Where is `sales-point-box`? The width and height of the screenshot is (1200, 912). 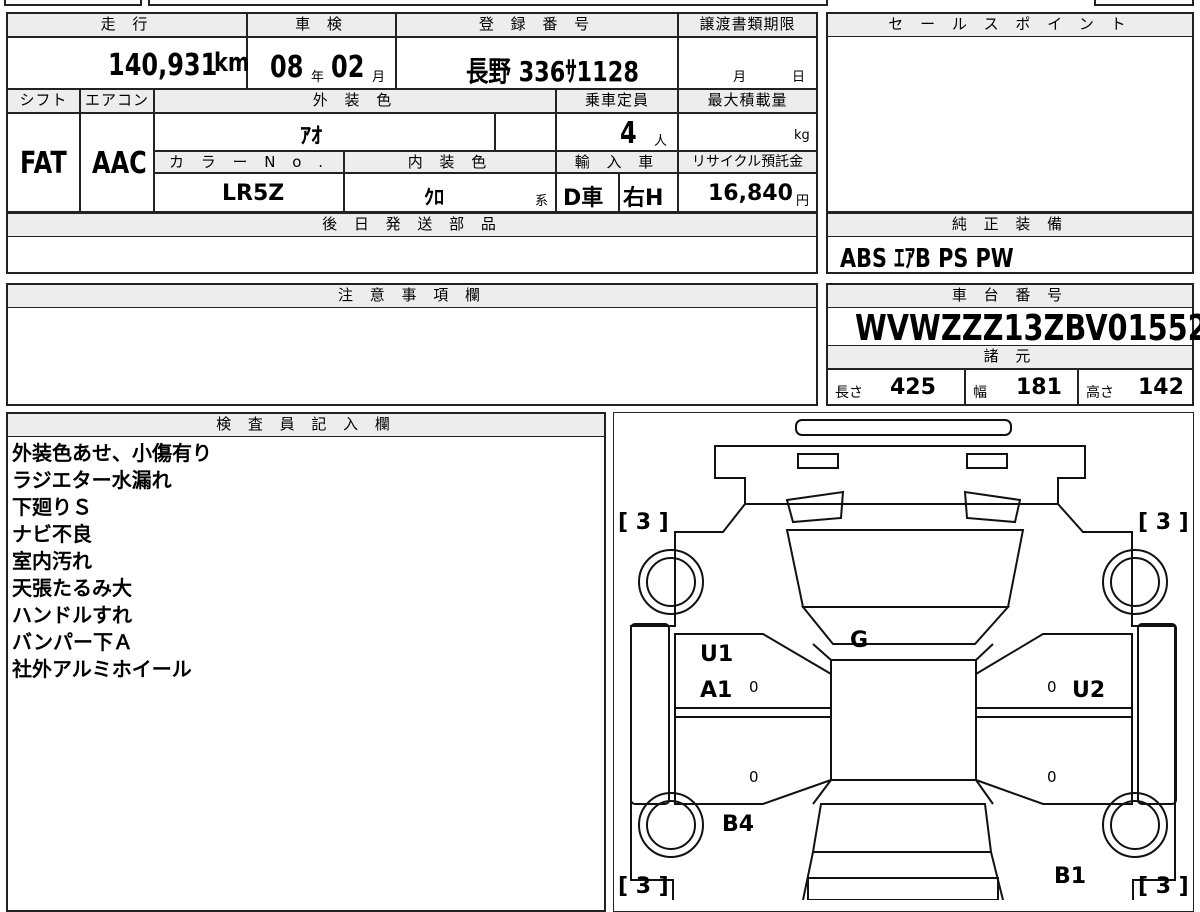
sales-point-box is located at coordinates (1010, 112).